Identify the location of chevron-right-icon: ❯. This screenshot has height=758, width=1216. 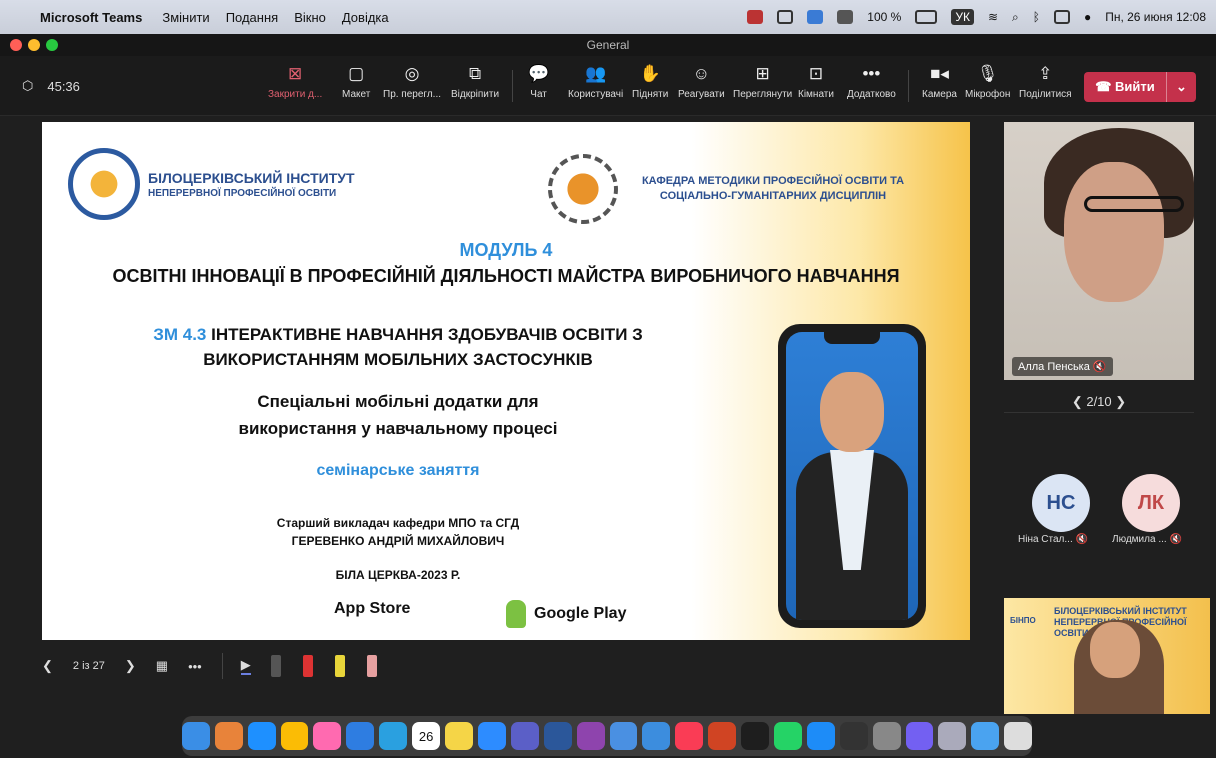
(1120, 401).